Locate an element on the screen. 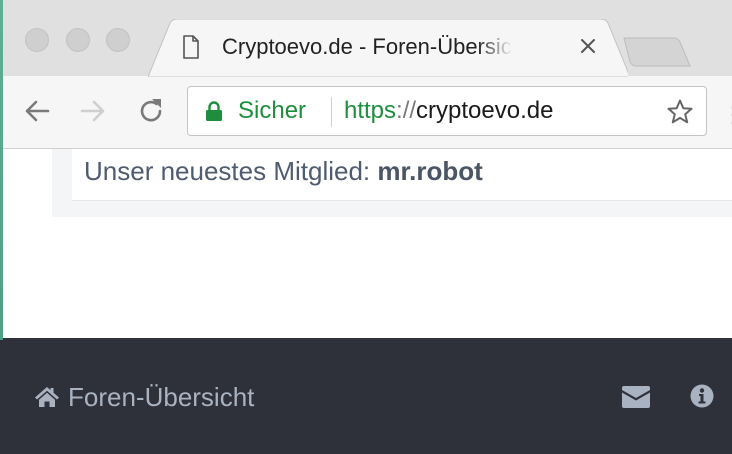  url-scheme: https is located at coordinates (370, 110).